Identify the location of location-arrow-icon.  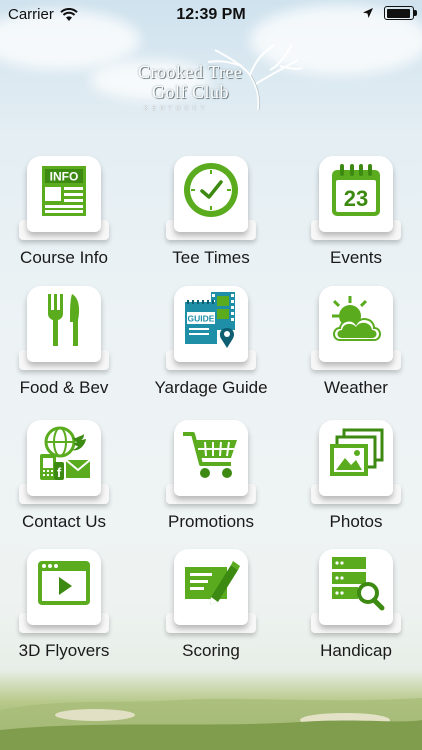
(368, 13).